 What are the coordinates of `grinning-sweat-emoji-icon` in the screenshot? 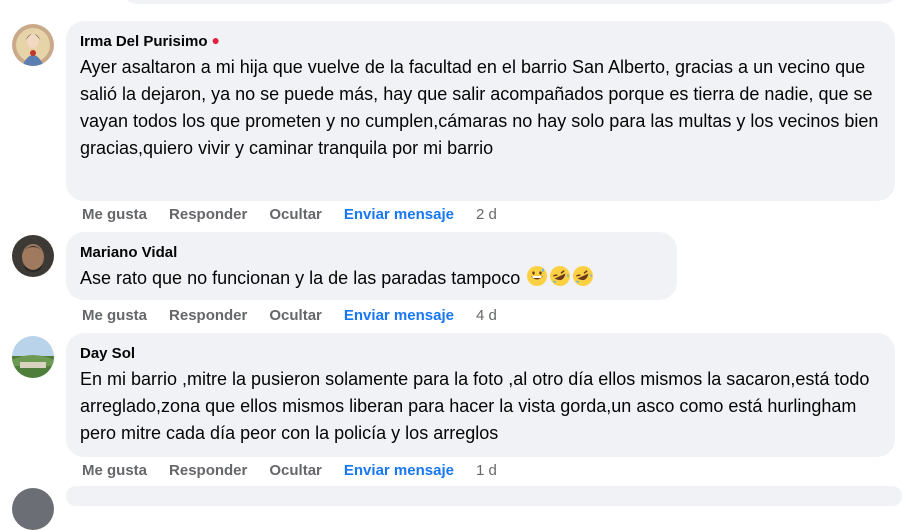 It's located at (537, 276).